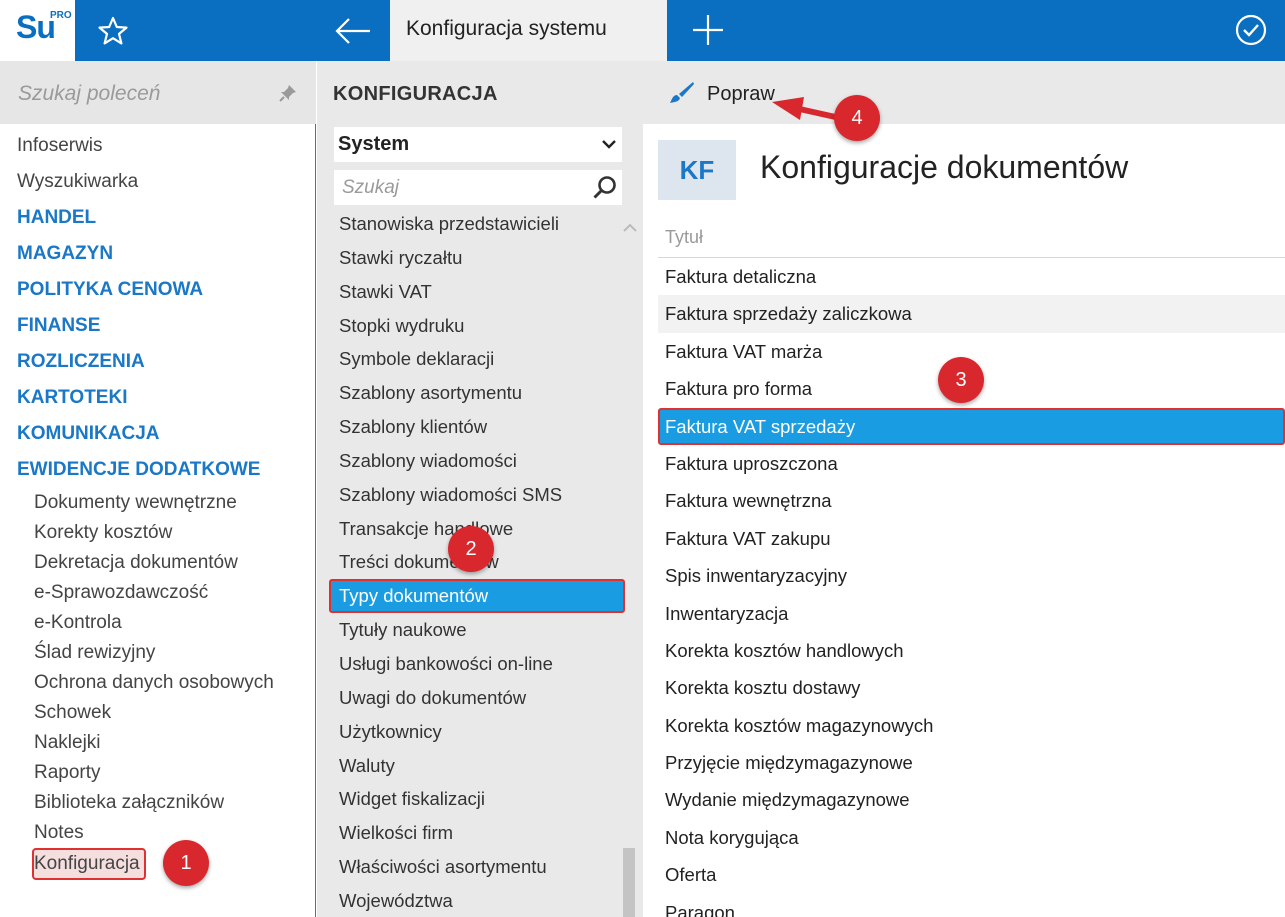 The height and width of the screenshot is (917, 1285). Describe the element at coordinates (1251, 30) in the screenshot. I see `check-circle-icon` at that location.